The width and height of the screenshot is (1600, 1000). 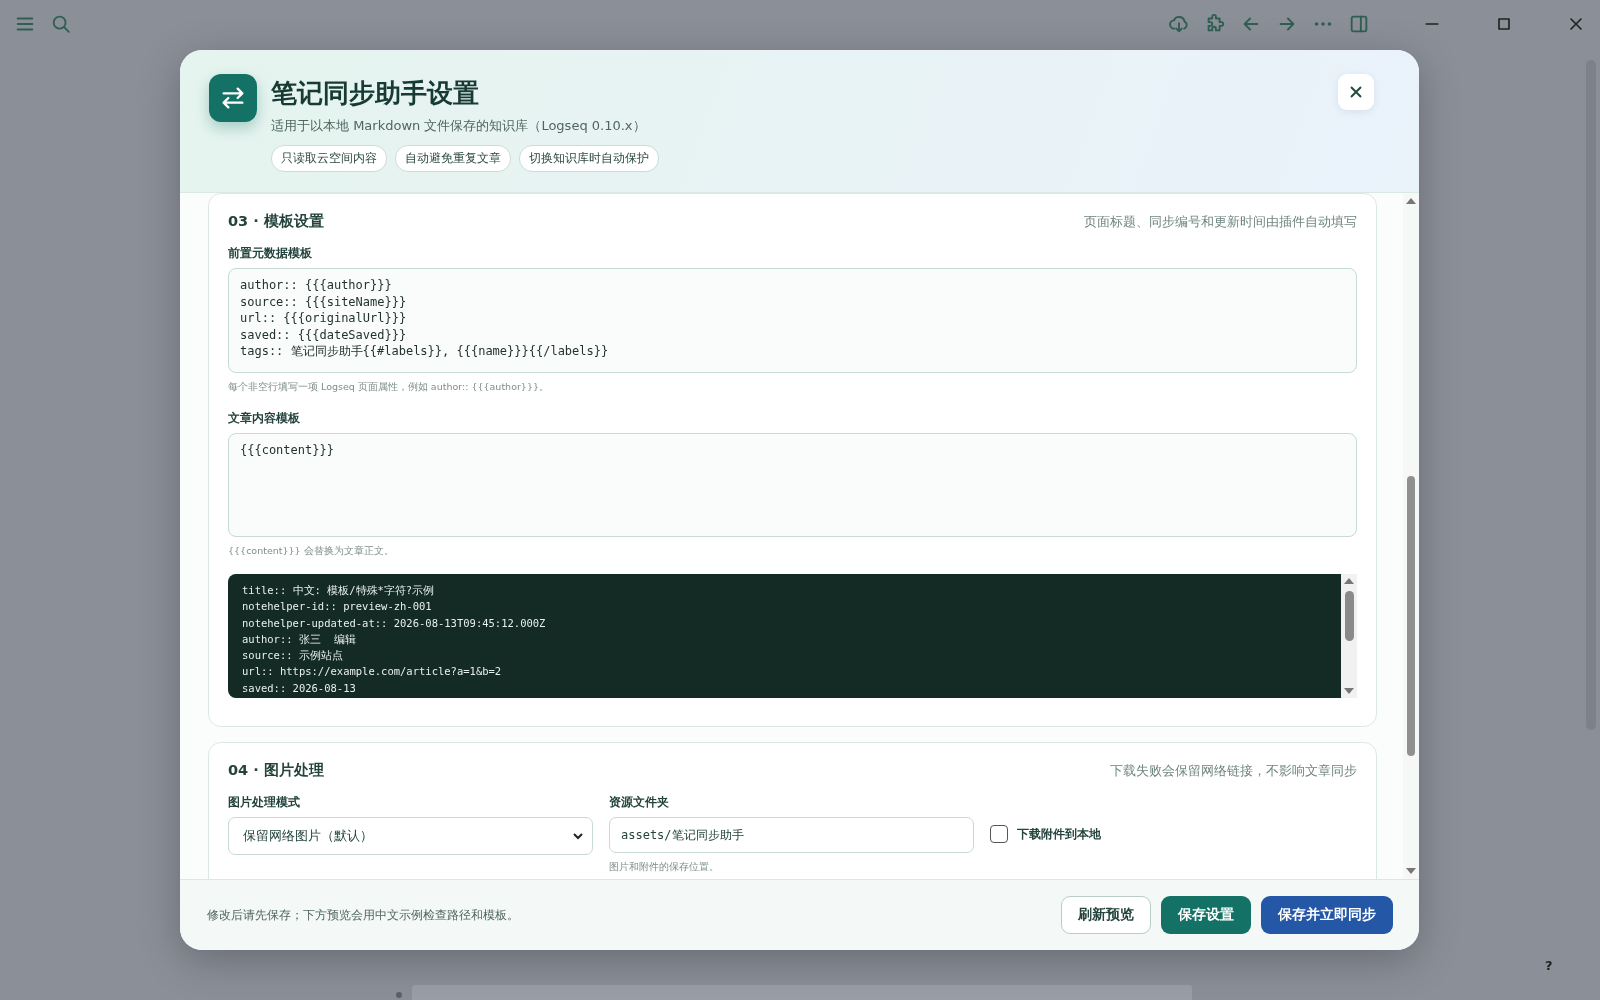 I want to click on feature-chip: 自动避免重复文章, so click(x=453, y=158).